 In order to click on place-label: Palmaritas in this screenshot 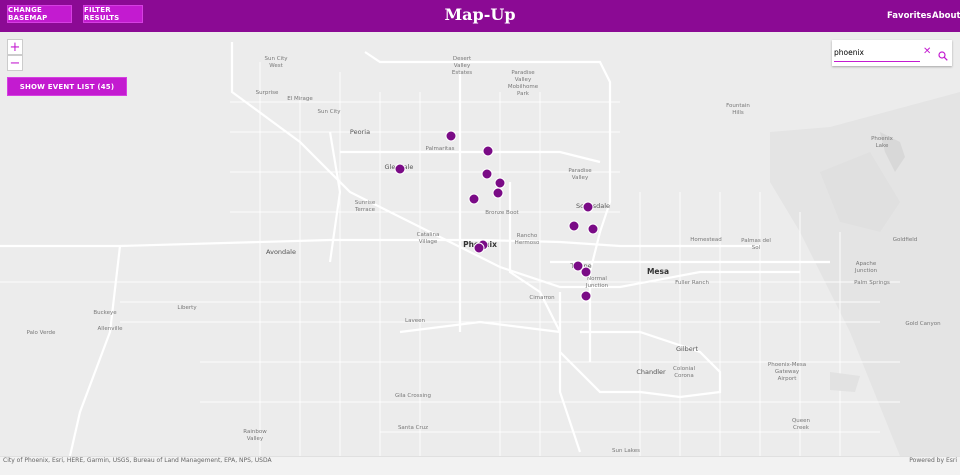, I will do `click(440, 149)`.